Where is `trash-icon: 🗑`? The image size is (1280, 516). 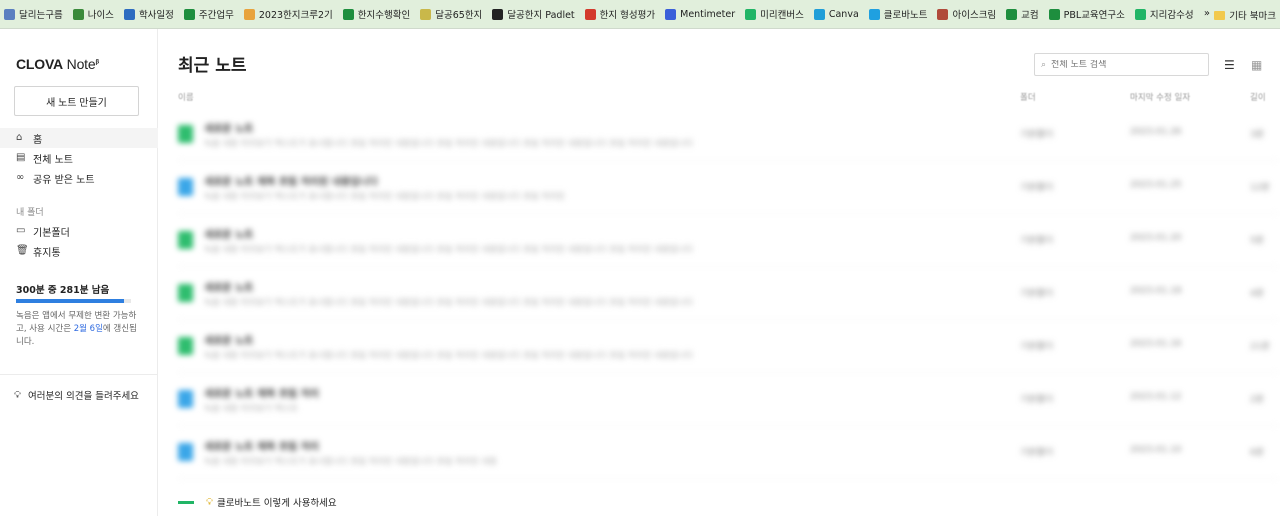
trash-icon: 🗑 is located at coordinates (22, 250).